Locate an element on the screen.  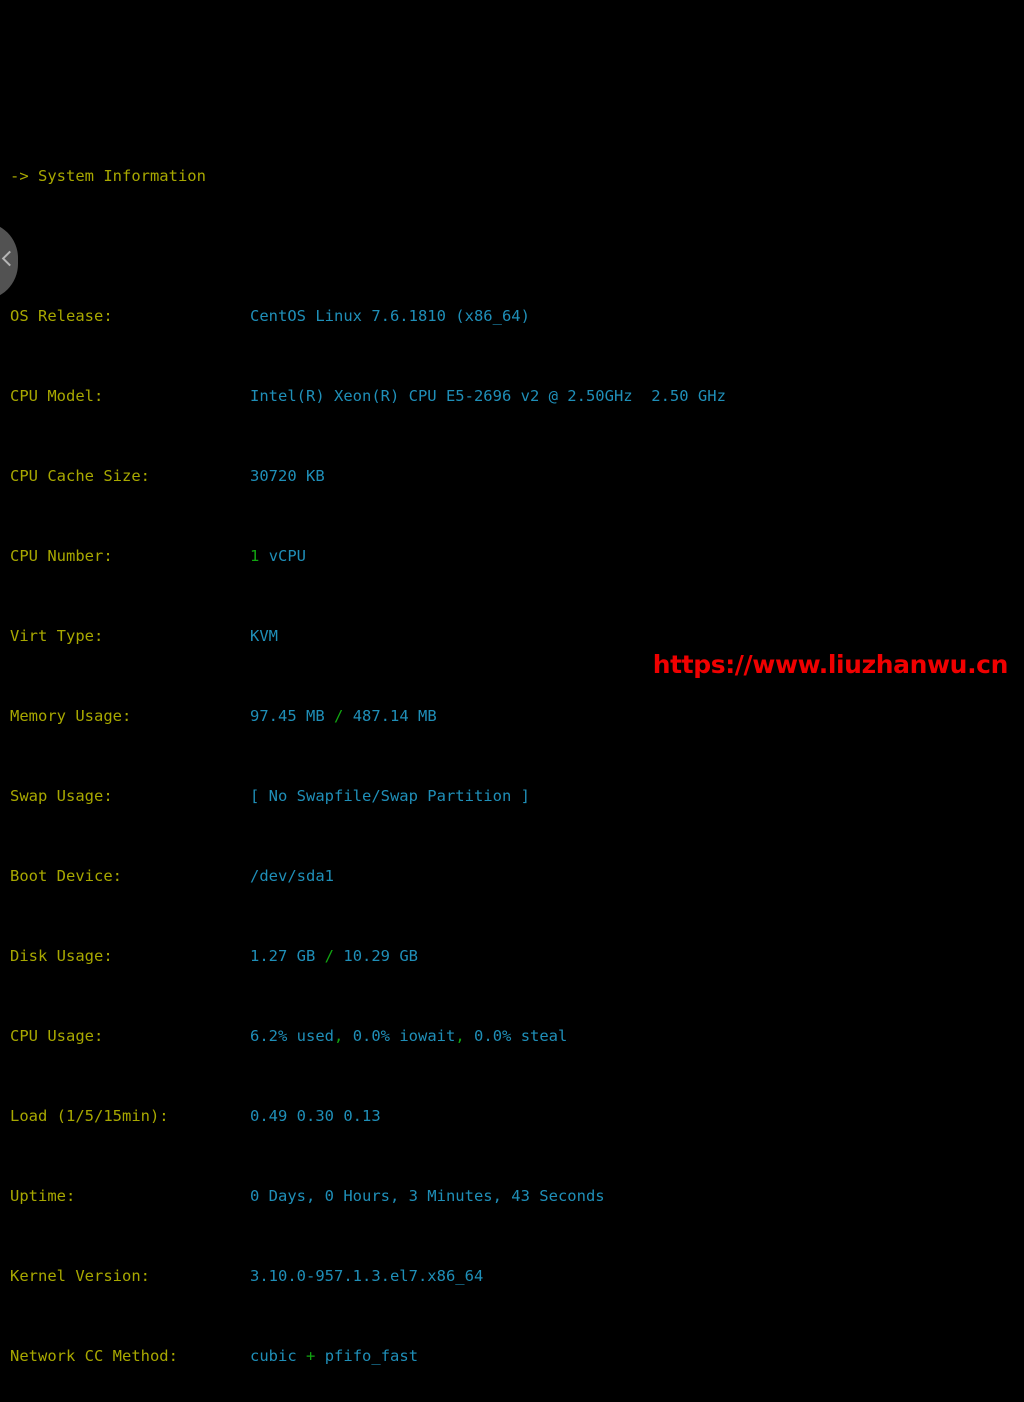
value-uptime: 0 Days, 0 Hours, 3 Minutes, 43 Seconds is located at coordinates (427, 1196).